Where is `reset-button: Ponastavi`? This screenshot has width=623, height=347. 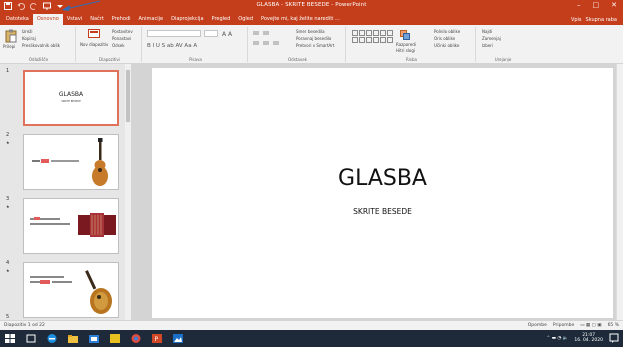
reset-button: Ponastavi is located at coordinates (121, 39).